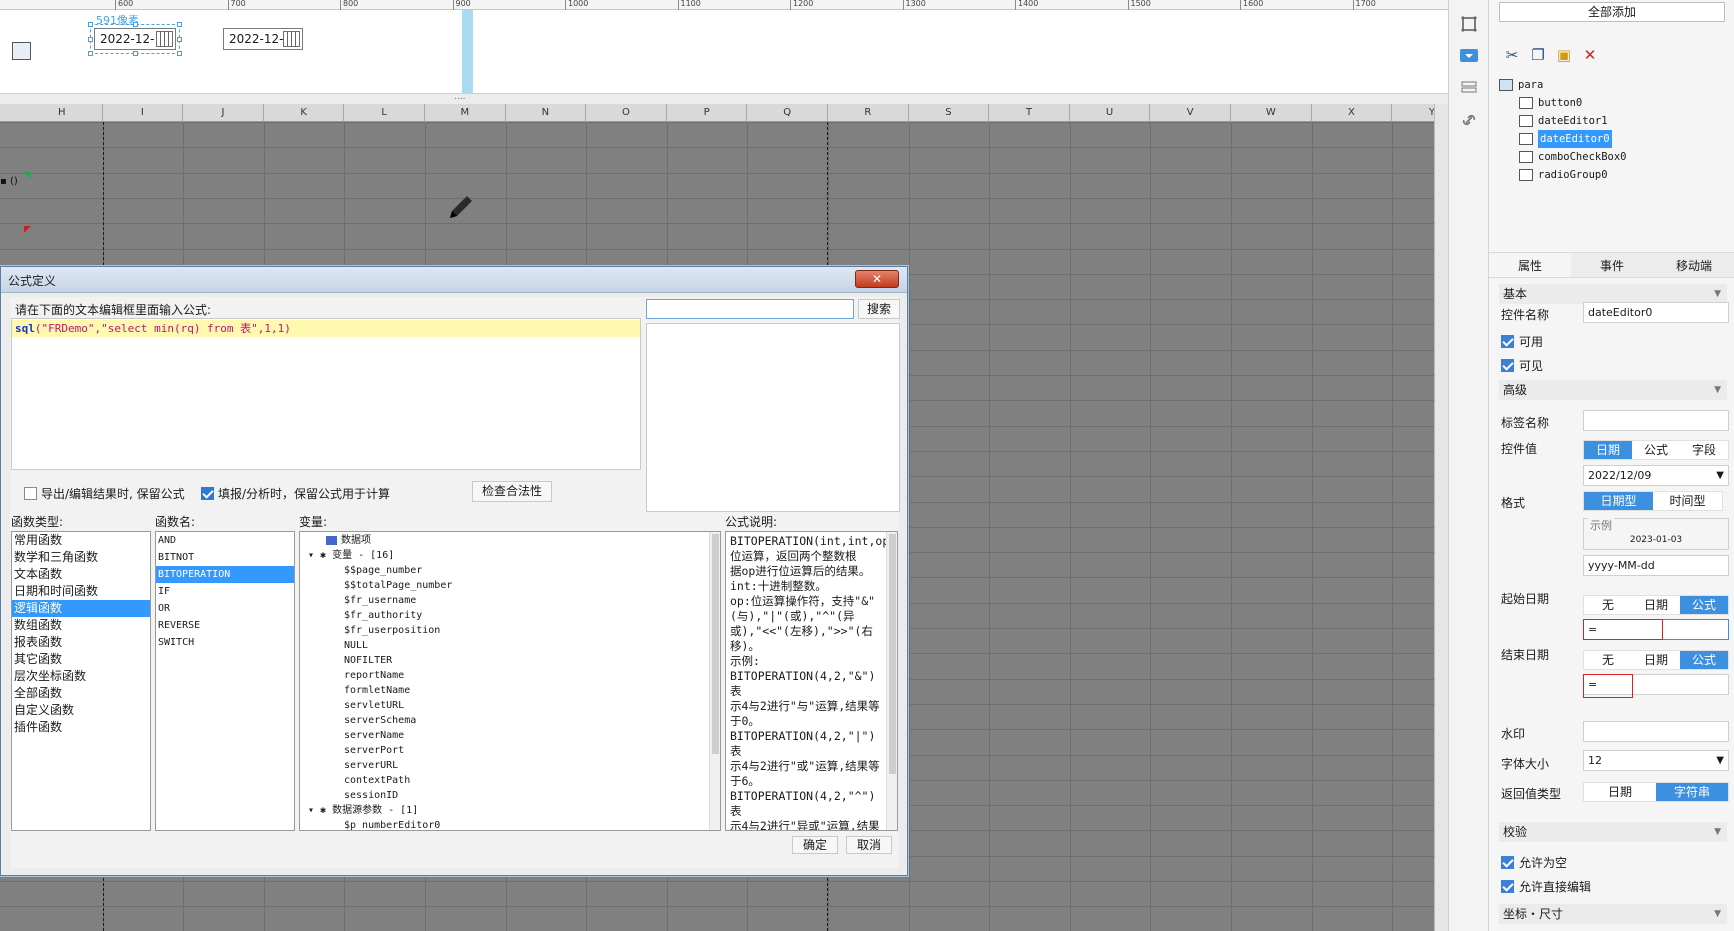 This screenshot has width=1734, height=931. Describe the element at coordinates (1656, 605) in the screenshot. I see `start-mode-date: 日期` at that location.